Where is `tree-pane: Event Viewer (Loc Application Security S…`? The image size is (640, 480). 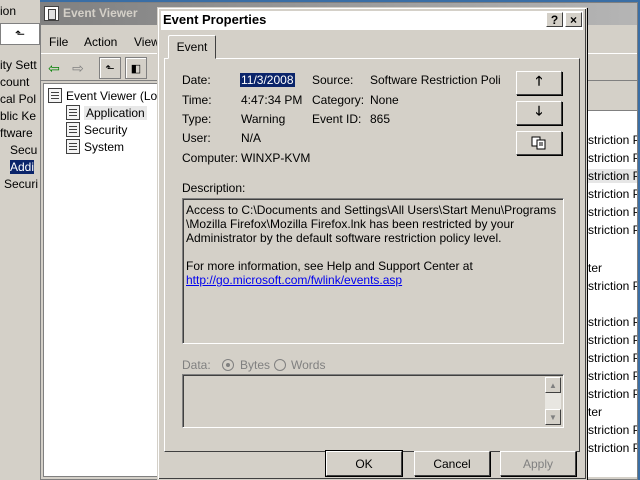
tree-pane: Event Viewer (Loc Application Security S… is located at coordinates (101, 280).